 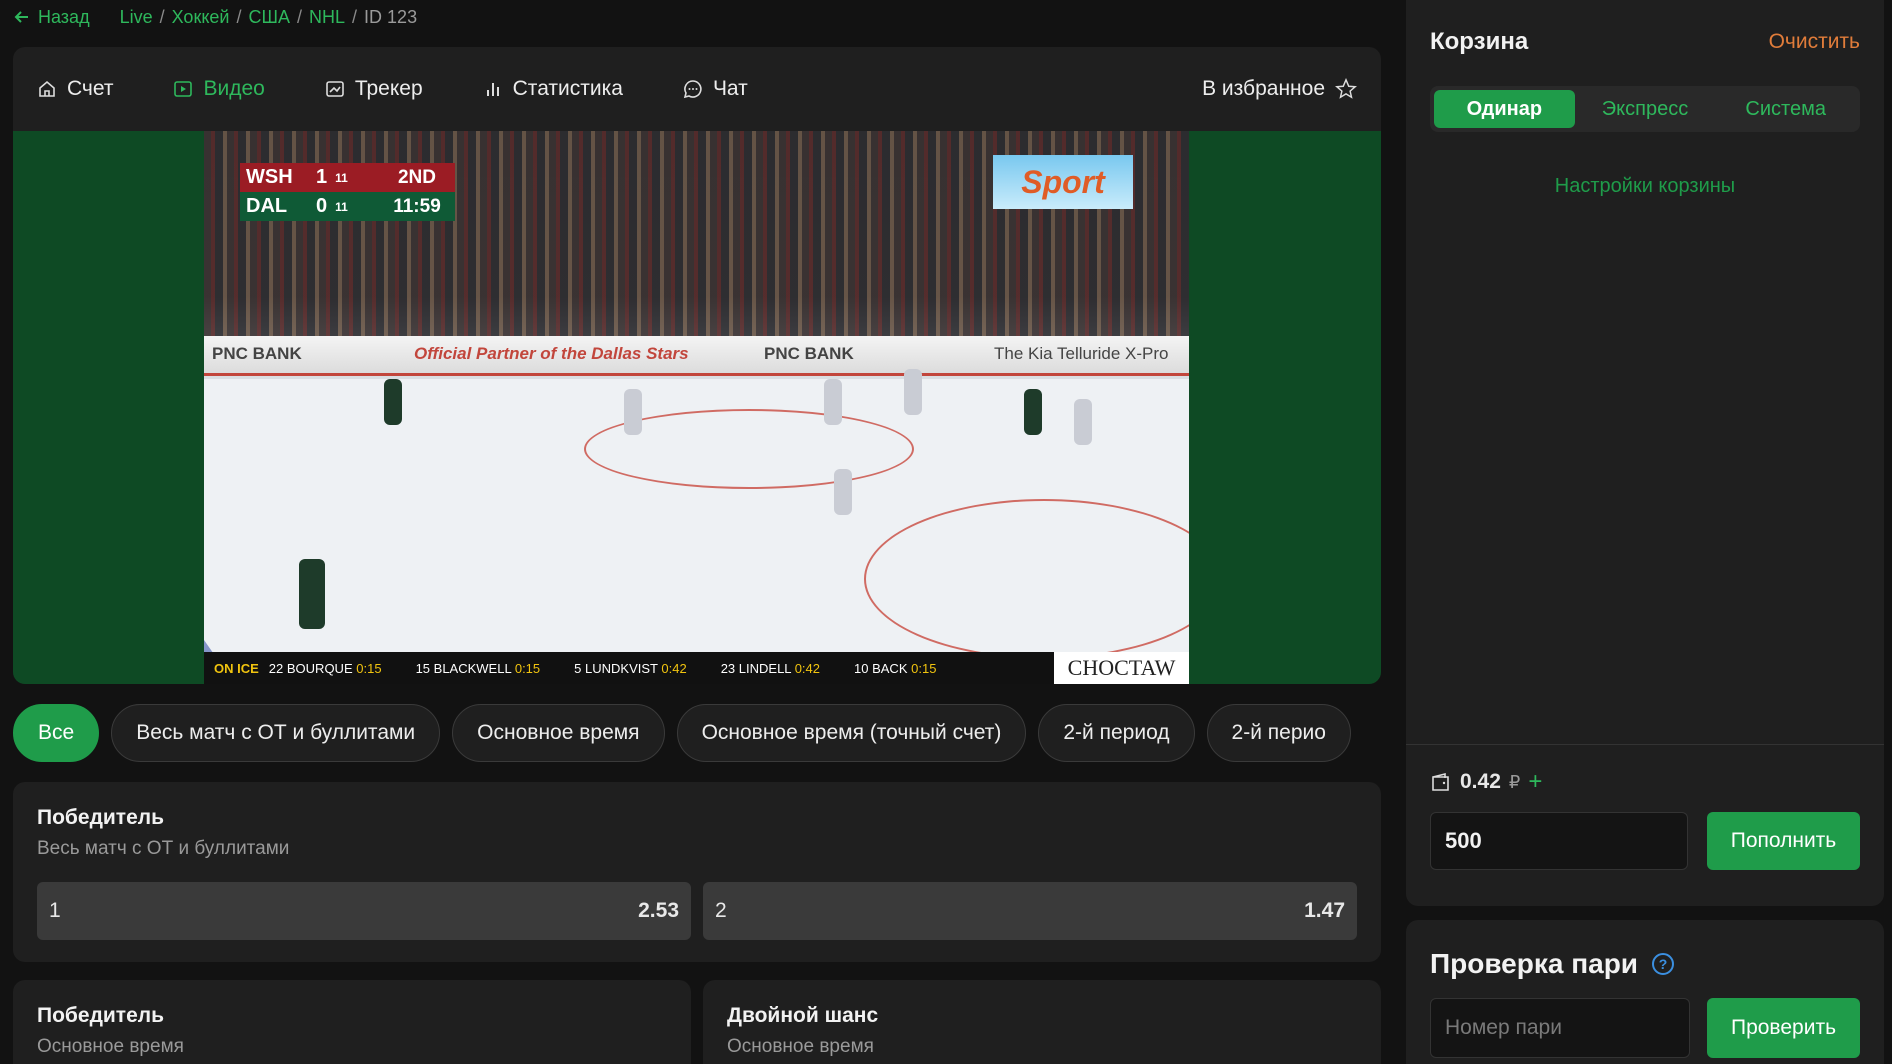 I want to click on team2-name: DAL, so click(x=267, y=206).